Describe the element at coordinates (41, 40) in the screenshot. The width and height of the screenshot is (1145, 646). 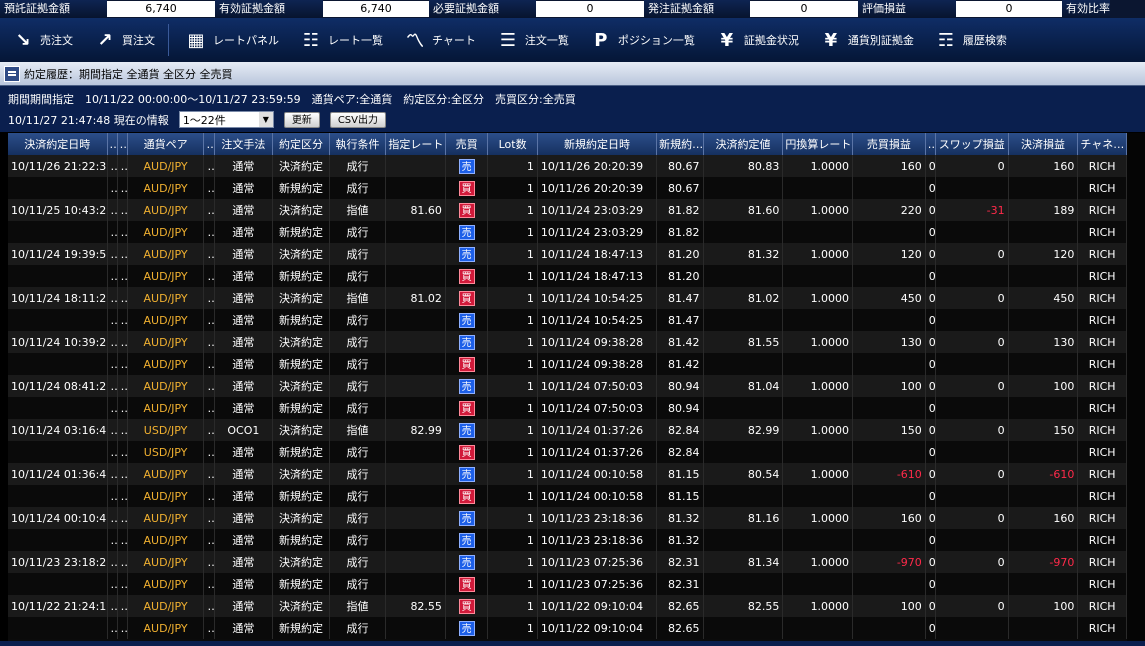
I see `toolbar-button-0: ↘ 売注文` at that location.